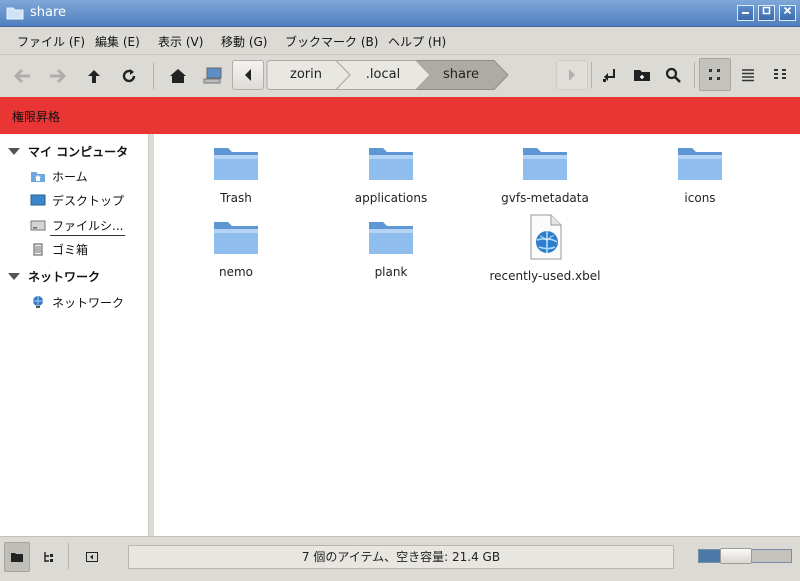 This screenshot has height=581, width=800. I want to click on xml-document-icon, so click(546, 237).